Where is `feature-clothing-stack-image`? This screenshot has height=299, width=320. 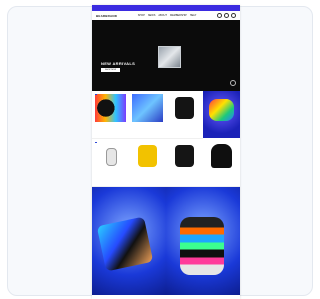 feature-clothing-stack-image is located at coordinates (202, 246).